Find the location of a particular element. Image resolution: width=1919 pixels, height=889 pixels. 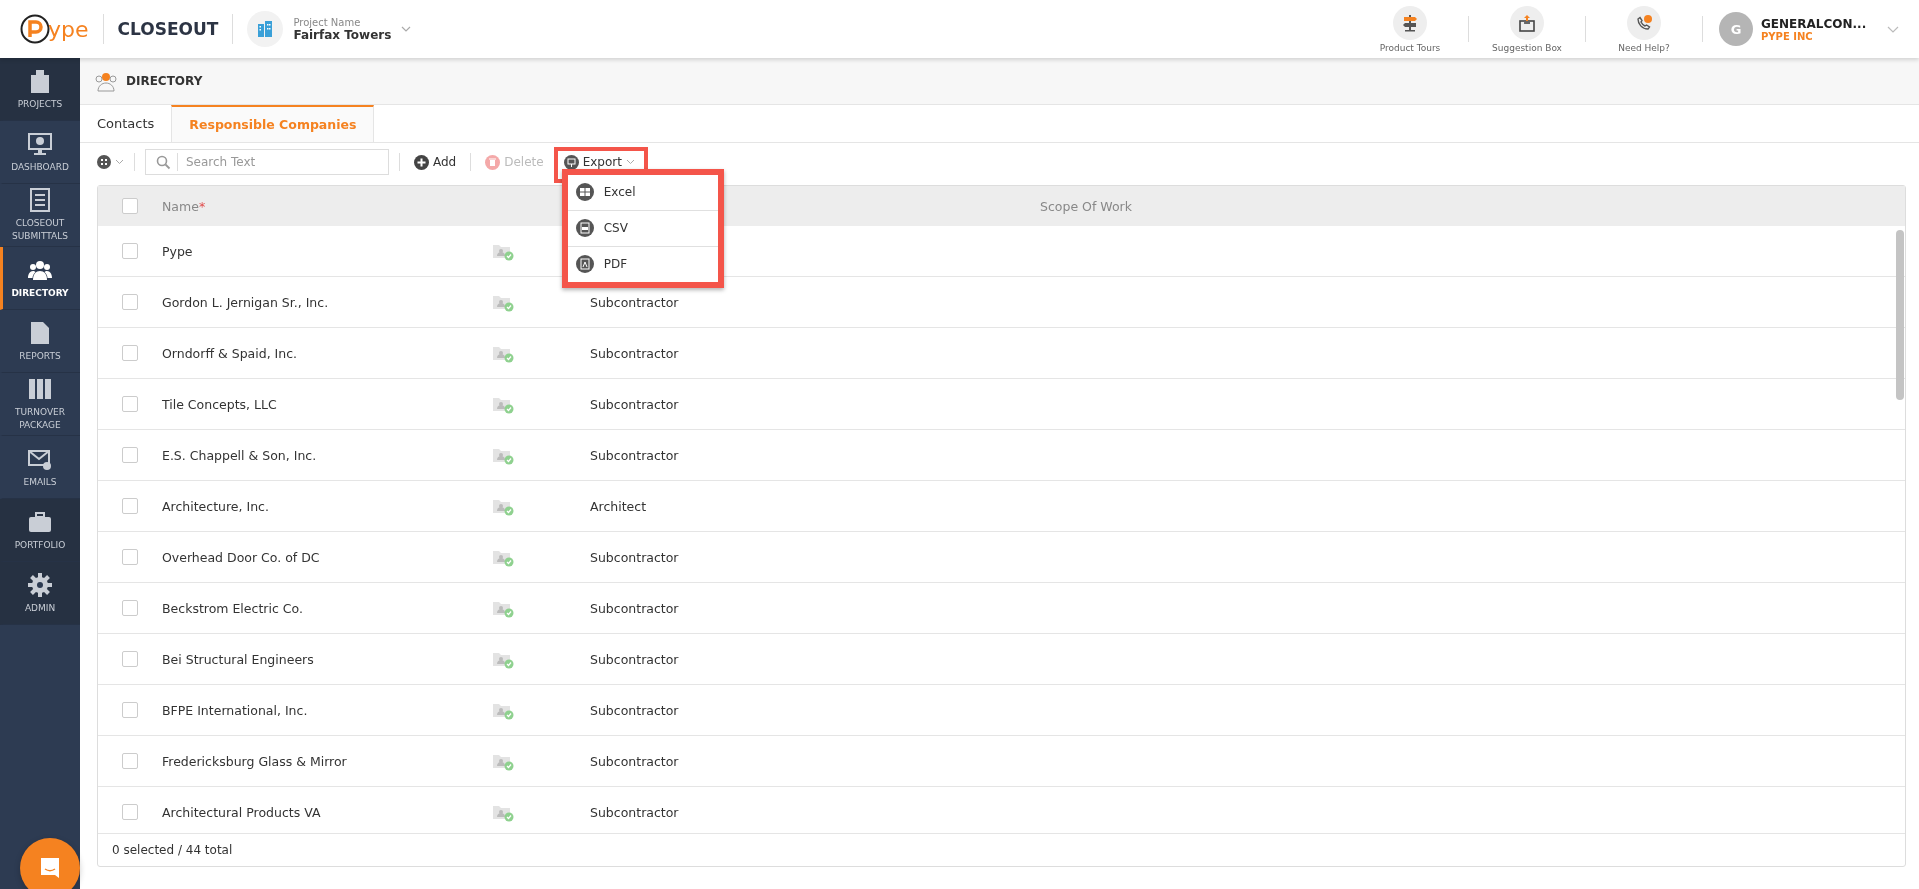

table-cell: Architect is located at coordinates (618, 506).